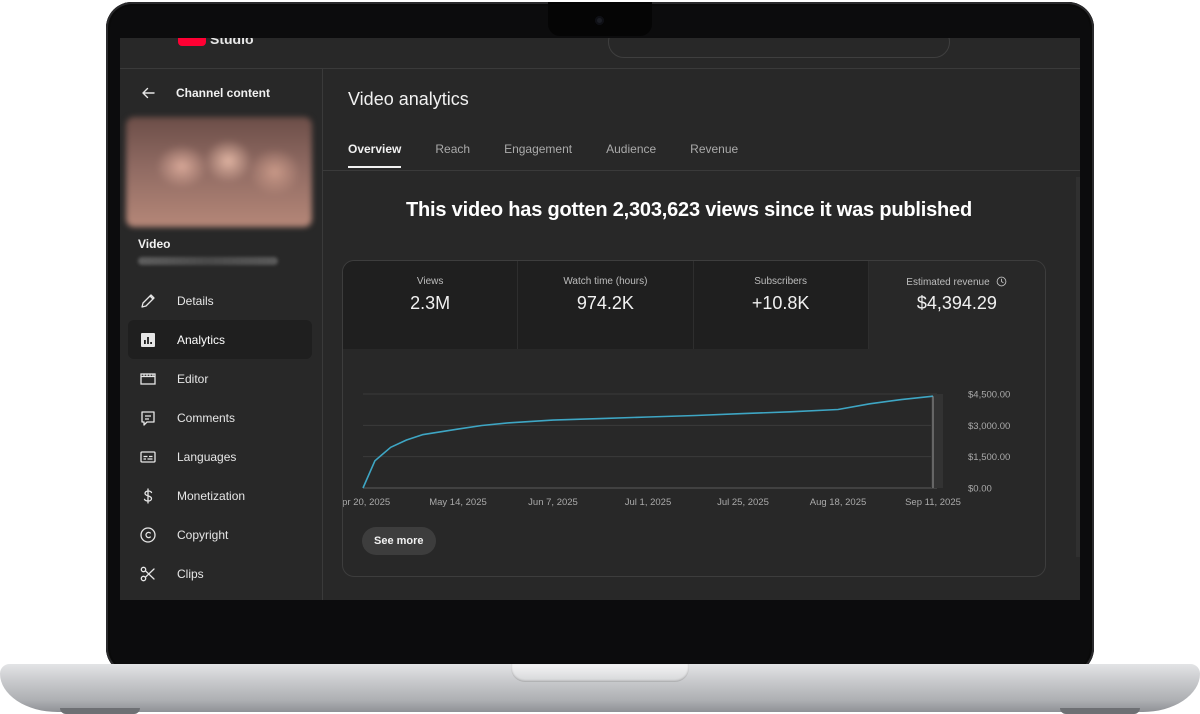  I want to click on page-title: Video analytics, so click(408, 99).